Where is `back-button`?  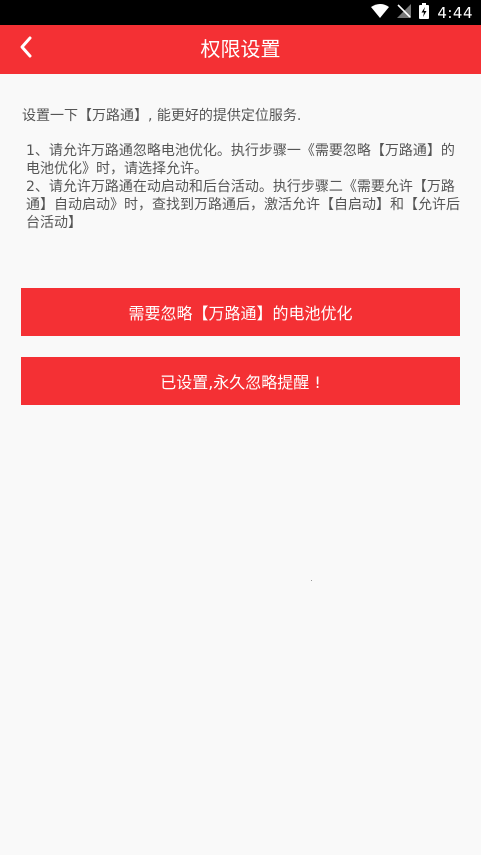
back-button is located at coordinates (26, 49).